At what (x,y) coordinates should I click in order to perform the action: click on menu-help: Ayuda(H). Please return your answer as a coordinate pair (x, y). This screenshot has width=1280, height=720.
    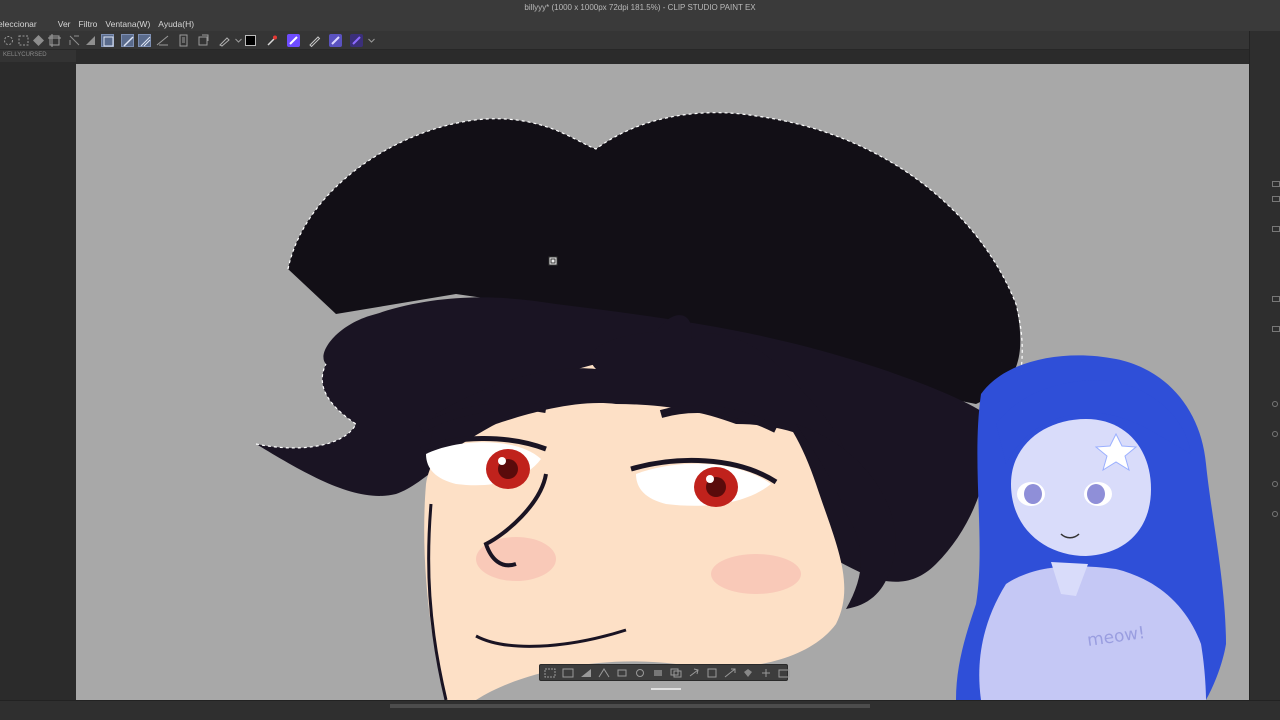
    Looking at the image, I should click on (180, 24).